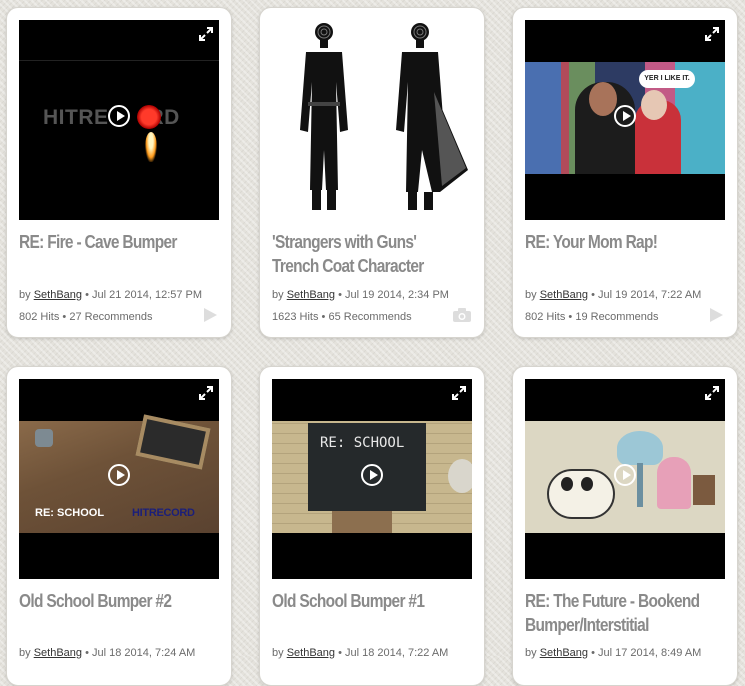  I want to click on video-thumbnail: YER I LIKE IT., so click(625, 120).